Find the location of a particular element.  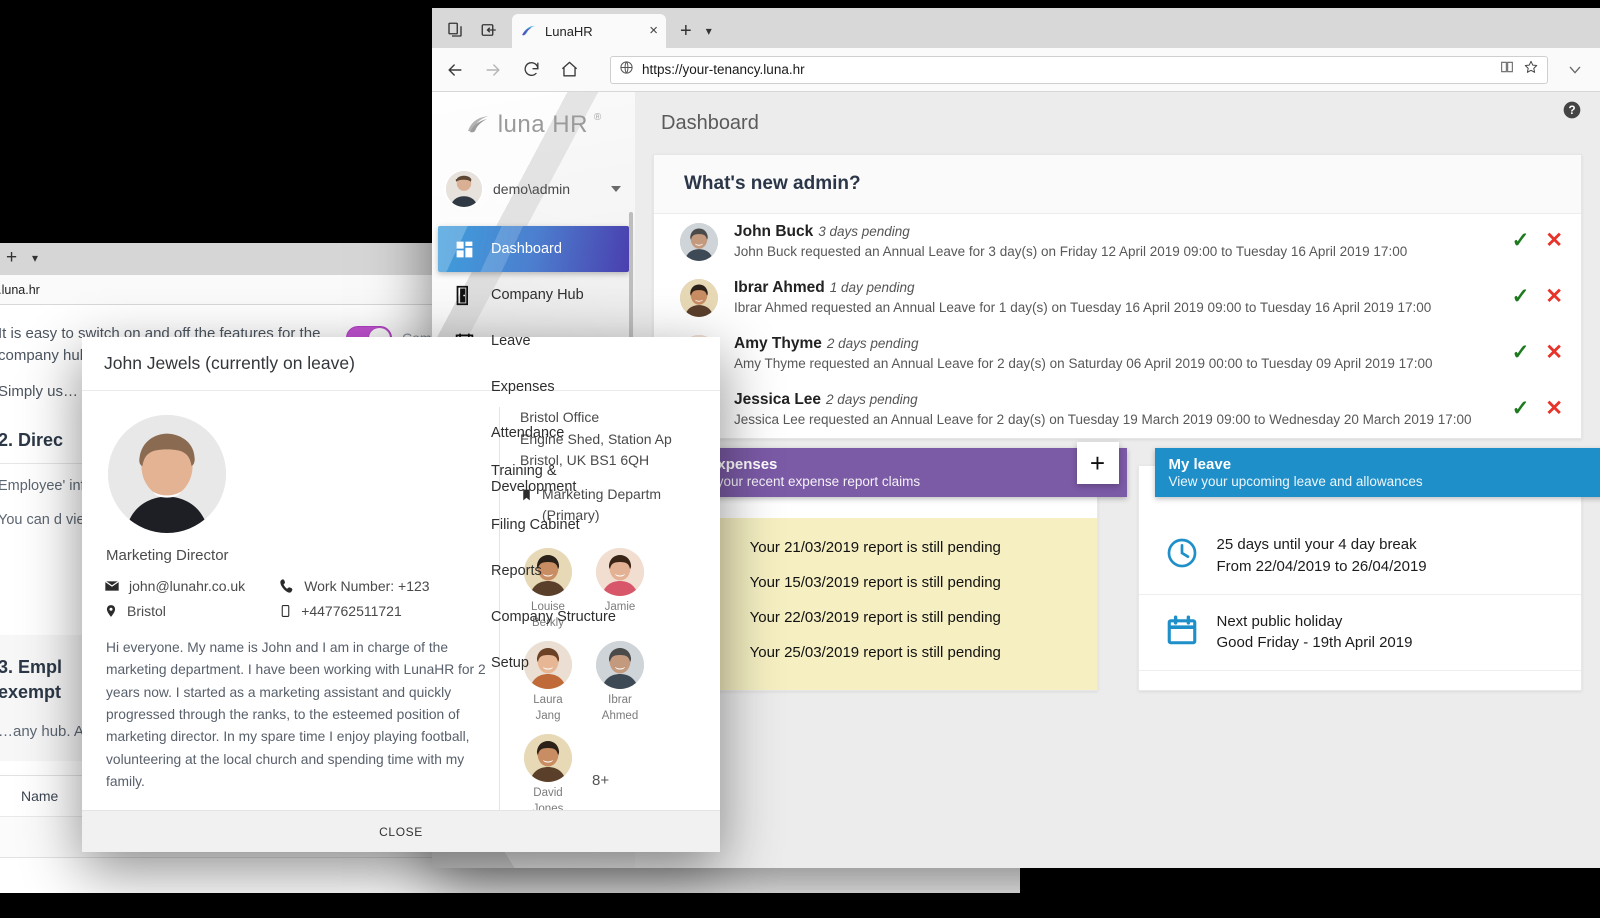

star-icon is located at coordinates (1531, 69).